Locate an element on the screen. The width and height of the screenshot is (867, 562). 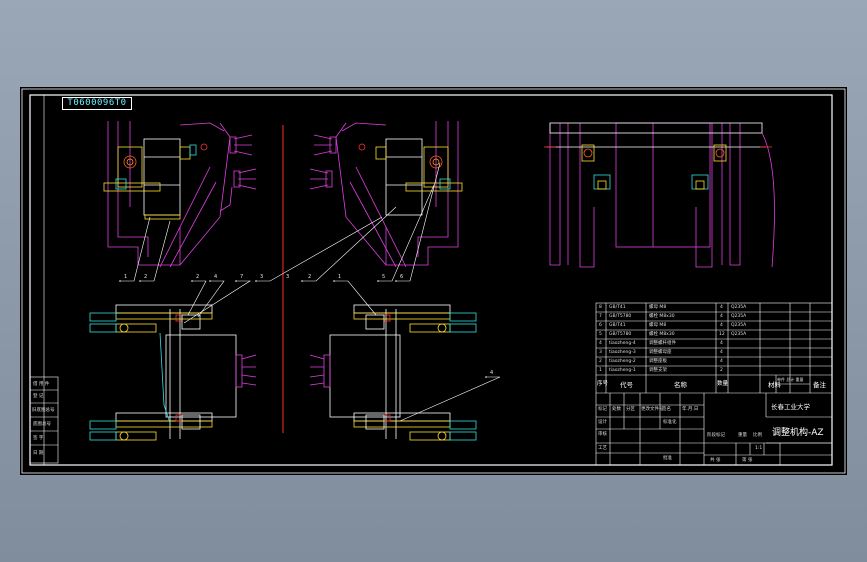
drawing-code: T0600096T0 is located at coordinates (97, 103).